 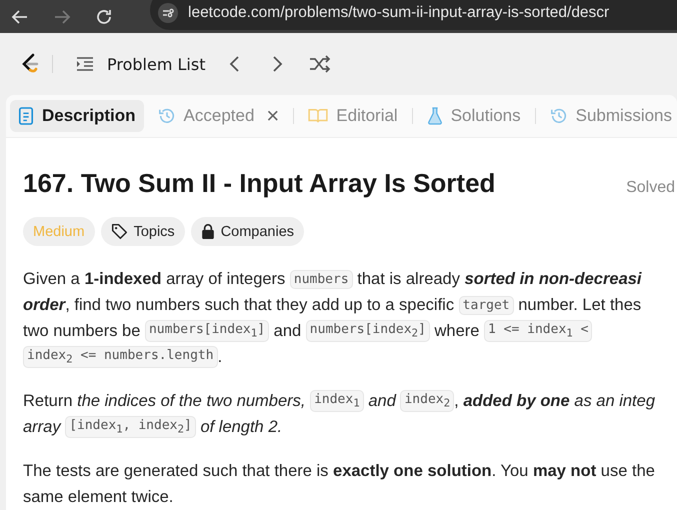 I want to click on list-icon, so click(x=85, y=64).